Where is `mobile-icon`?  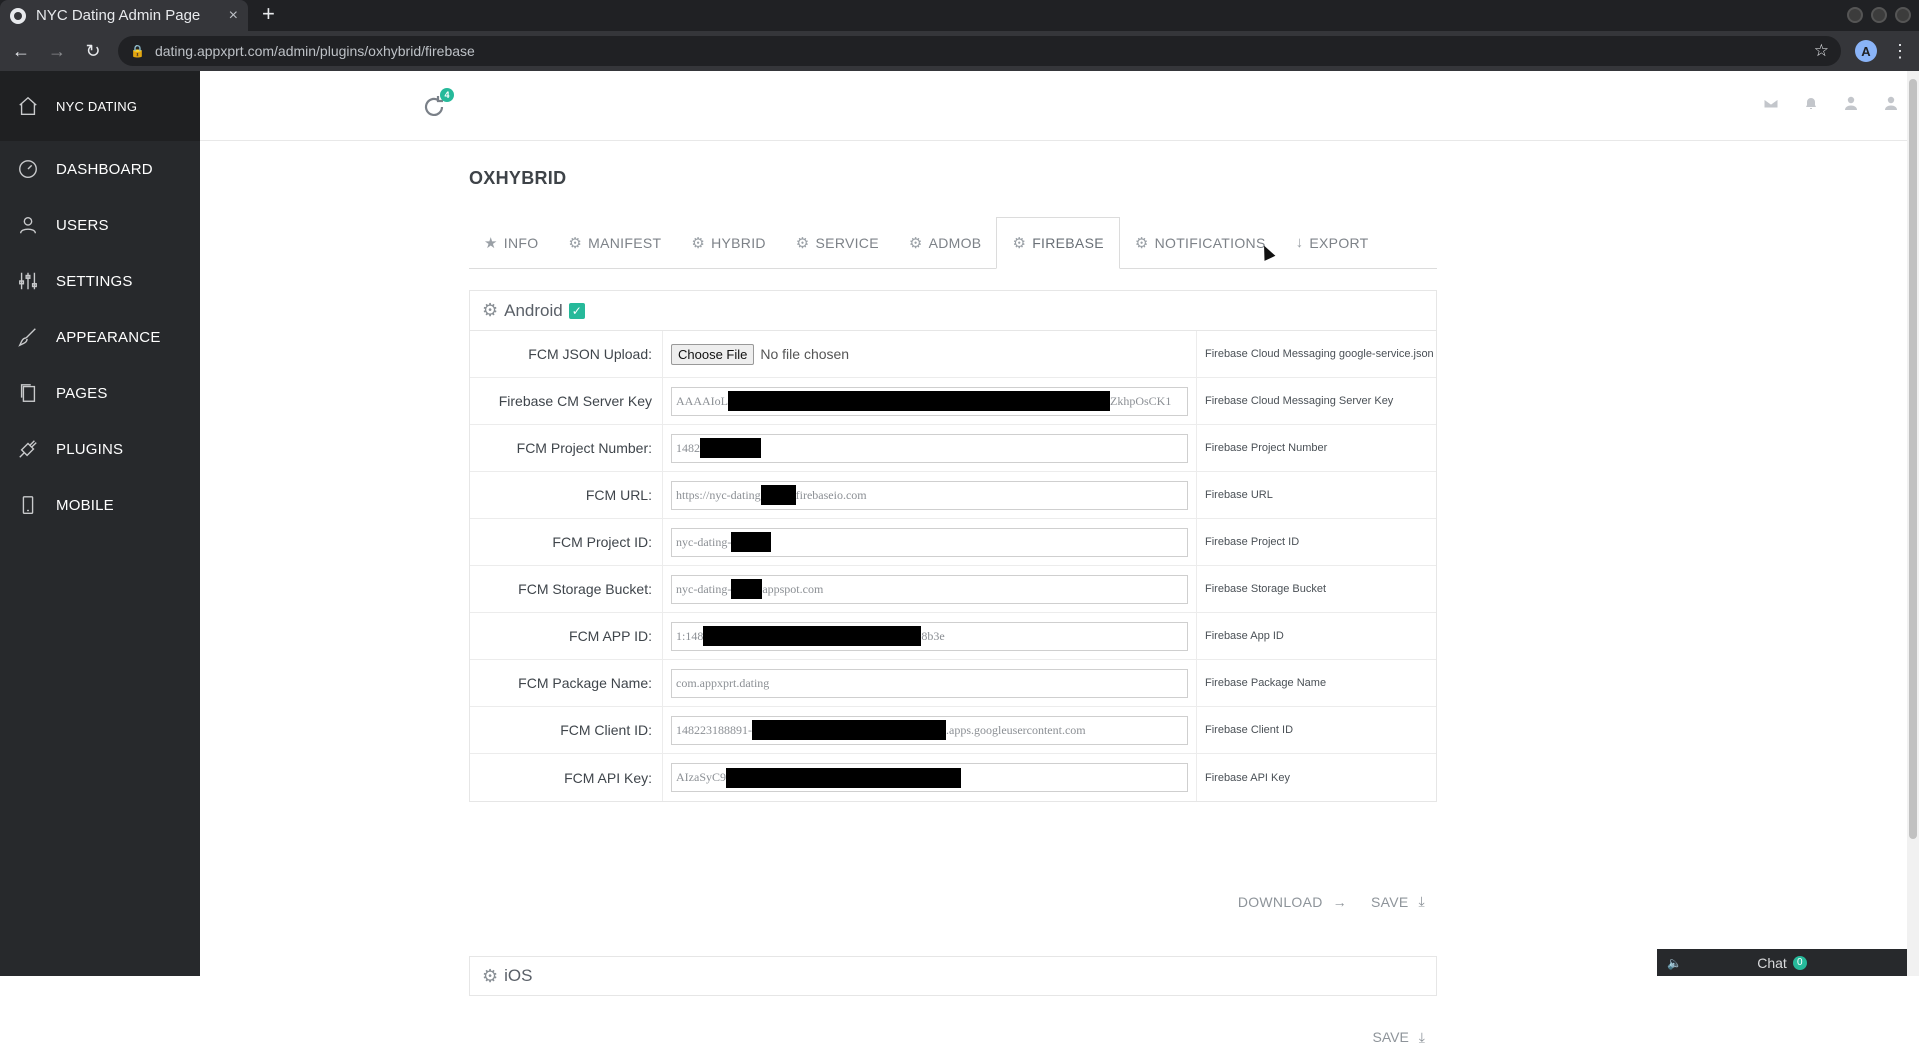
mobile-icon is located at coordinates (28, 505).